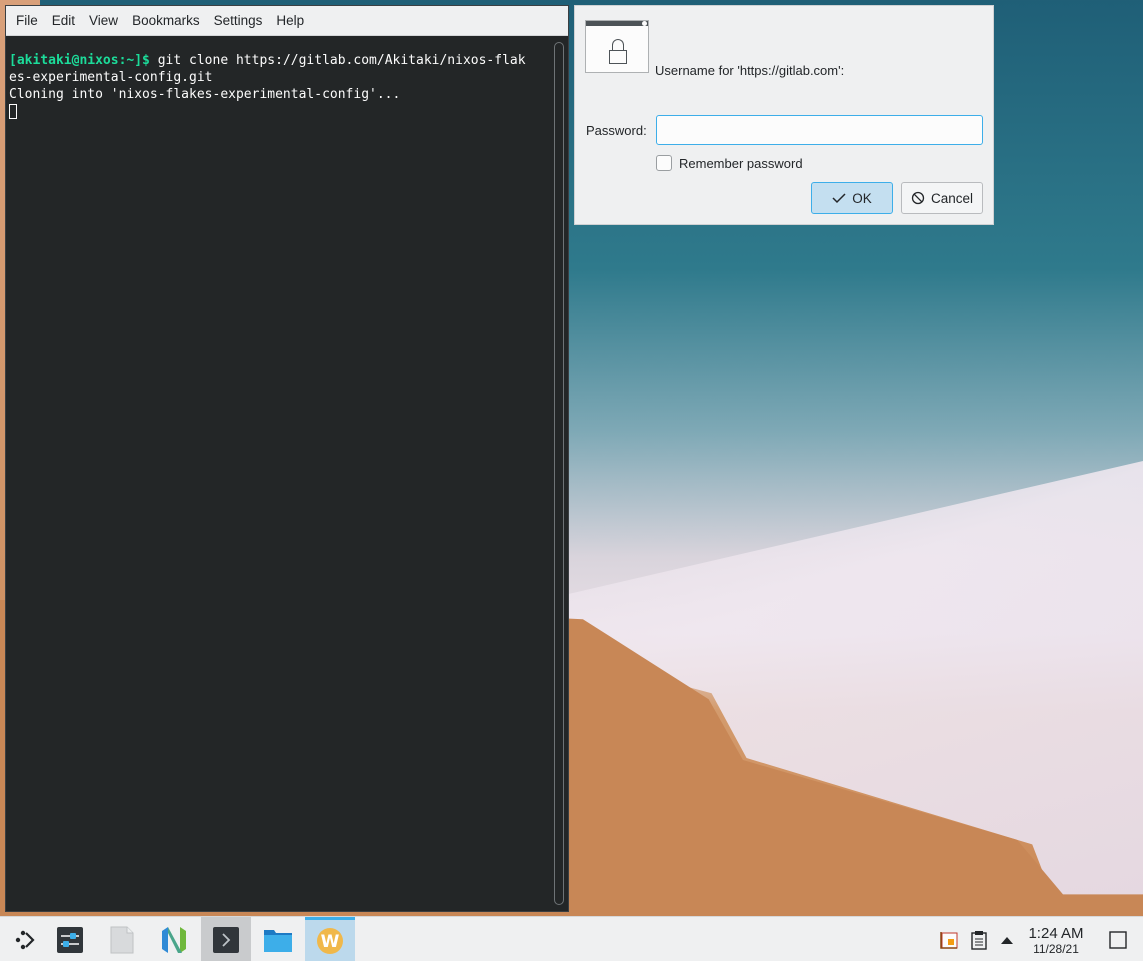  Describe the element at coordinates (559, 473) in the screenshot. I see `terminal-scrollbar` at that location.